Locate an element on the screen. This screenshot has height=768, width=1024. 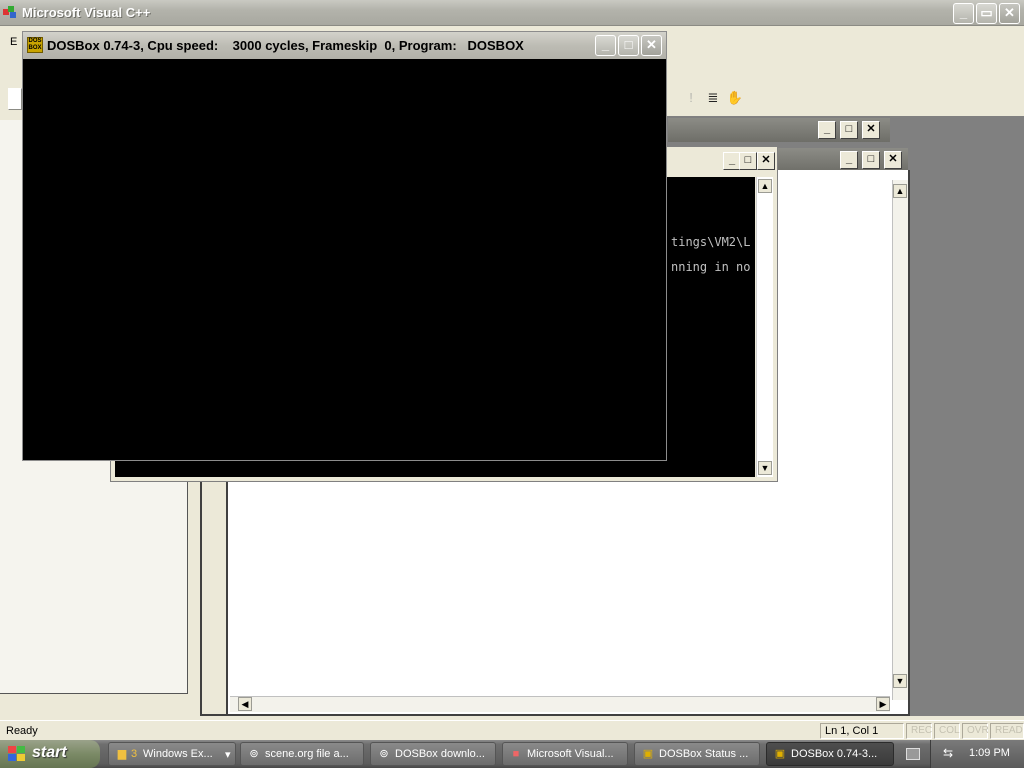
start-button: start is located at coordinates (50, 754).